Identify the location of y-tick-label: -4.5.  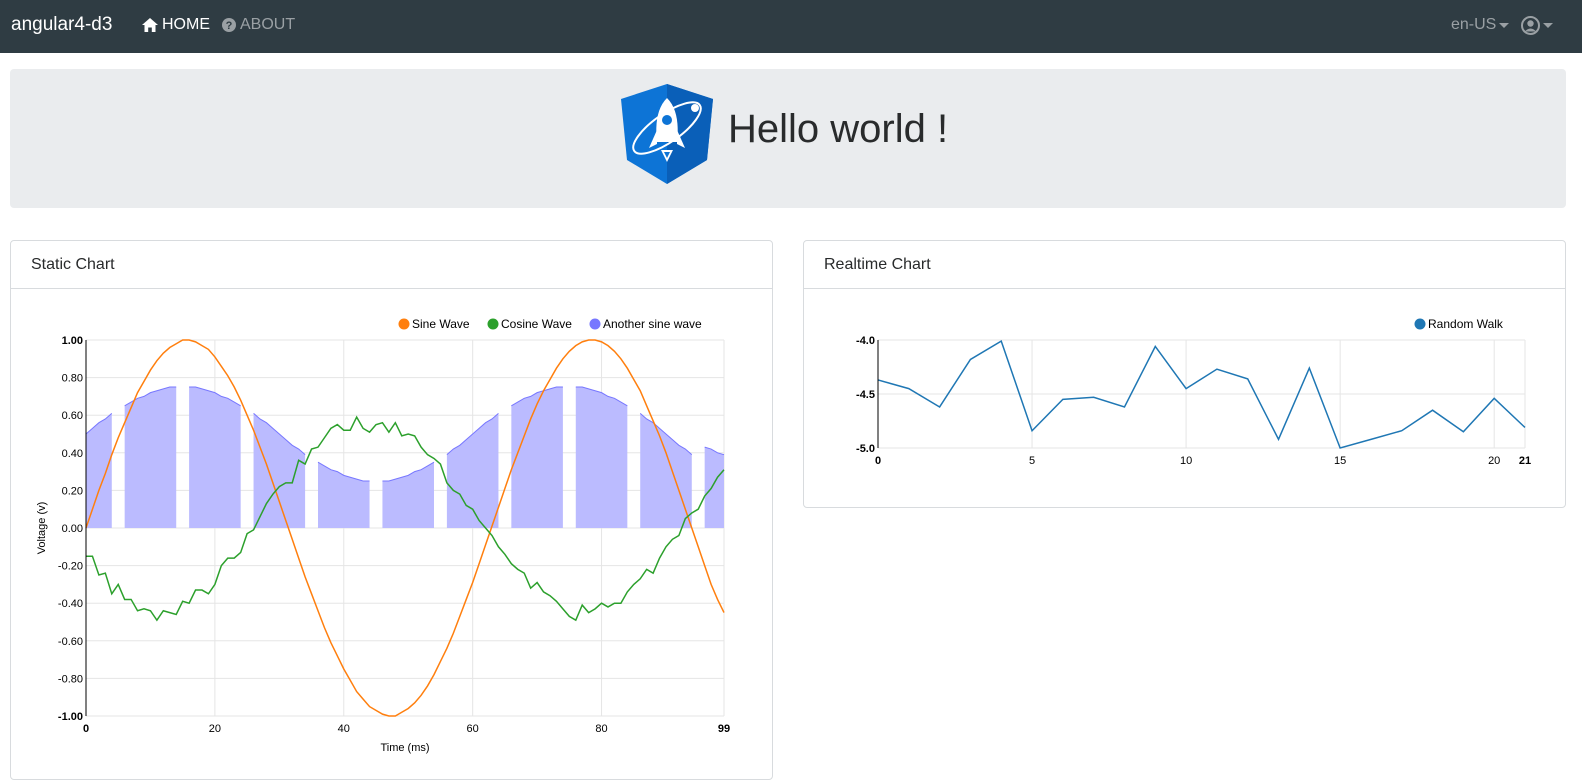
(865, 395).